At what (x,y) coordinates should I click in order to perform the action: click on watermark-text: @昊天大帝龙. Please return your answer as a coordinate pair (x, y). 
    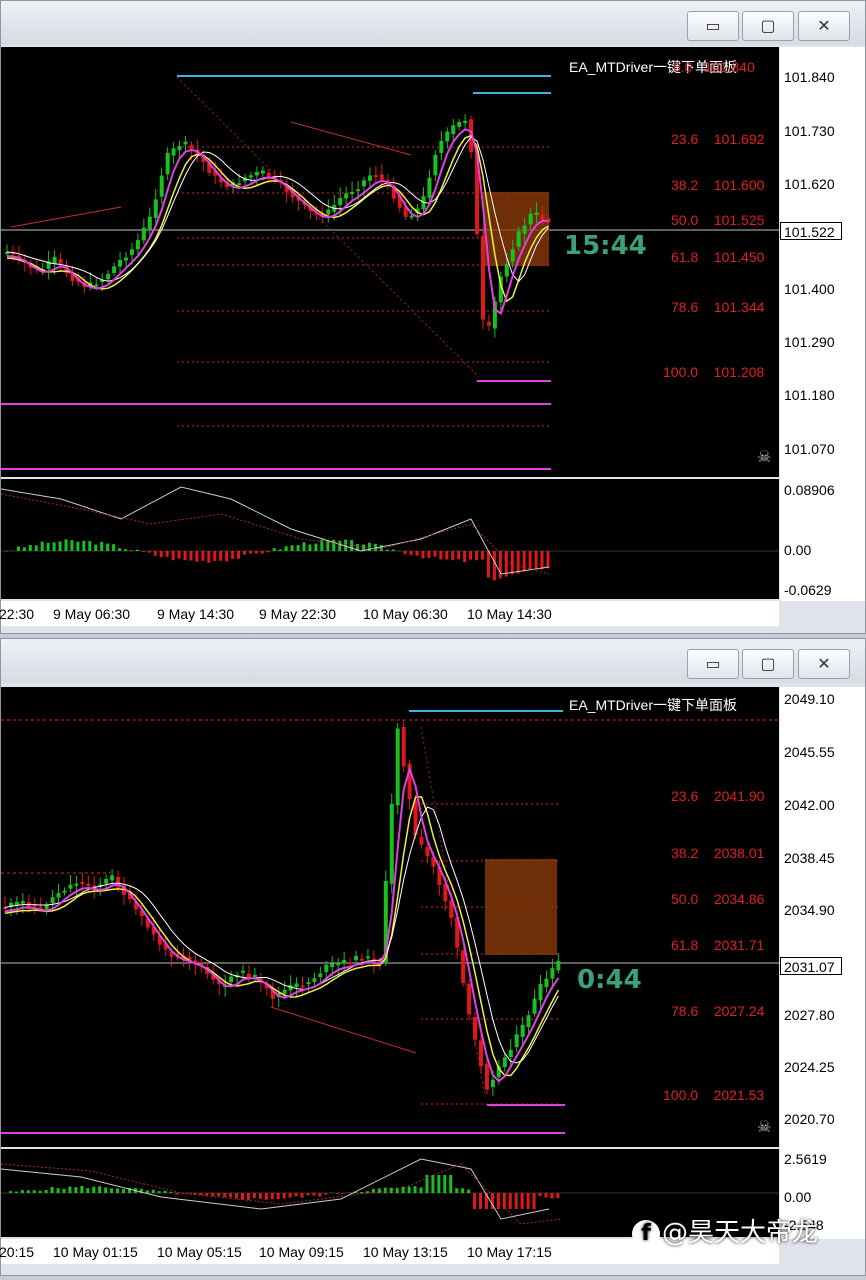
    Looking at the image, I should click on (740, 1233).